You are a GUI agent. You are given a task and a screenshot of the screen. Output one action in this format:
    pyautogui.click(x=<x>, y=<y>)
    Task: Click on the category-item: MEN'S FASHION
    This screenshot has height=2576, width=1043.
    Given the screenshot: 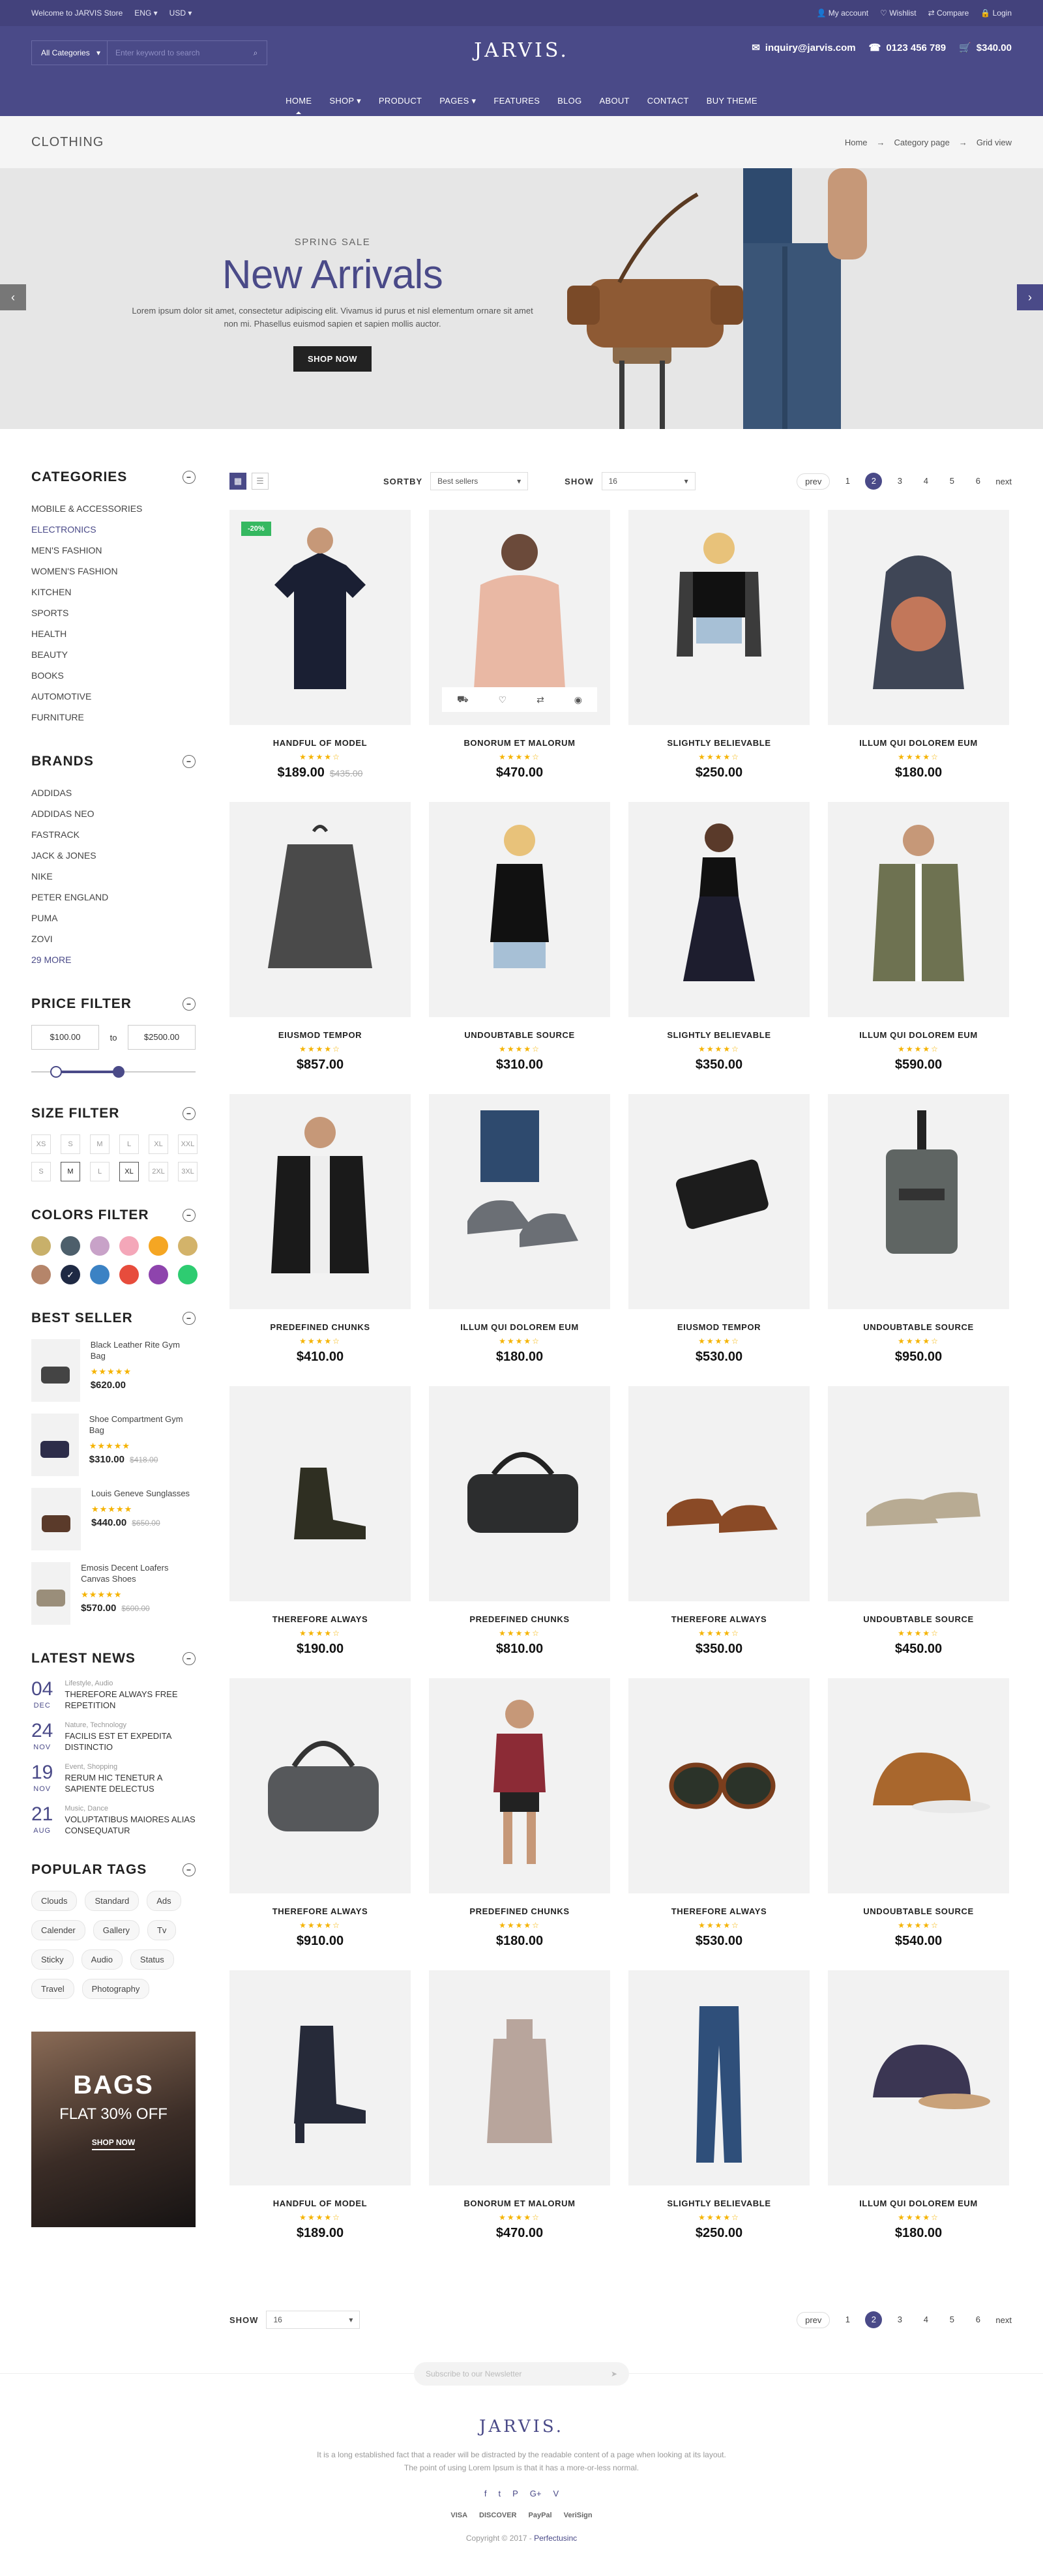 What is the action you would take?
    pyautogui.click(x=113, y=550)
    